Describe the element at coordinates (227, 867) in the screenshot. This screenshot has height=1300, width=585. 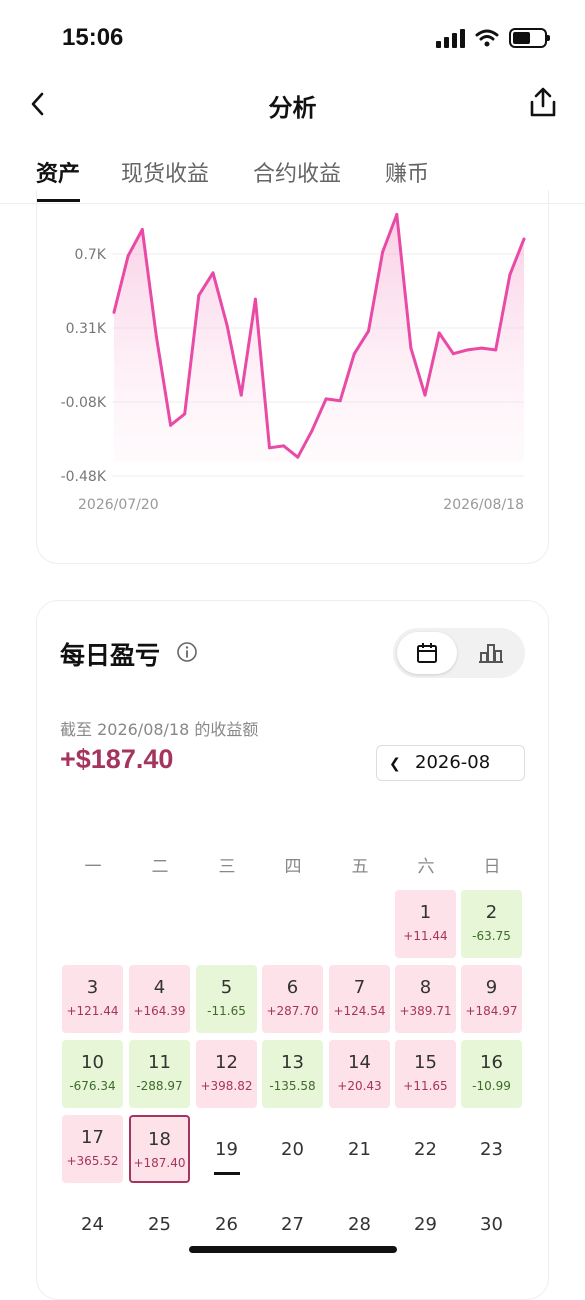
I see `weekday-label: 三` at that location.